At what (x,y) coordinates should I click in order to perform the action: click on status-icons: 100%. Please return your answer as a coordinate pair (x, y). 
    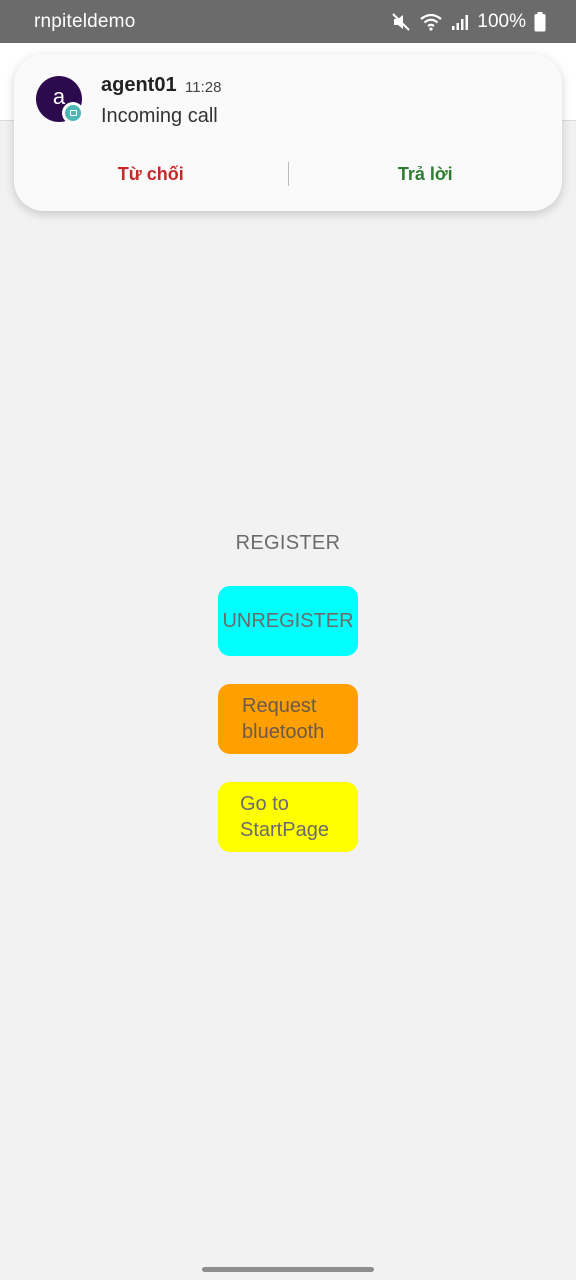
    Looking at the image, I should click on (468, 22).